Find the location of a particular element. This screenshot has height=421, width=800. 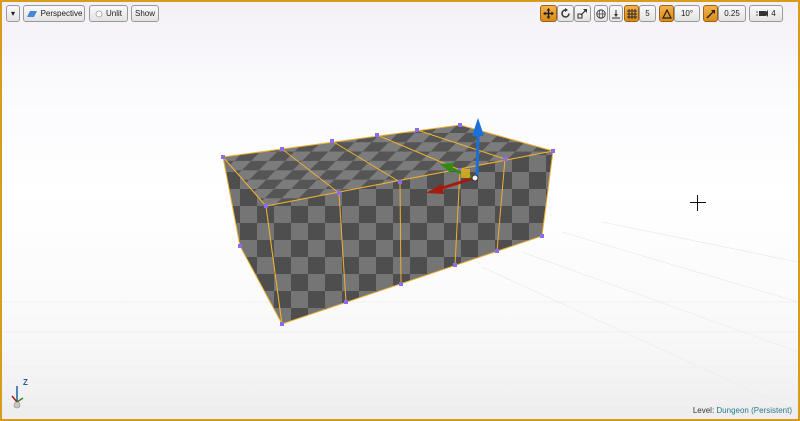

scale-snap-value-label: 0.25 is located at coordinates (732, 13).